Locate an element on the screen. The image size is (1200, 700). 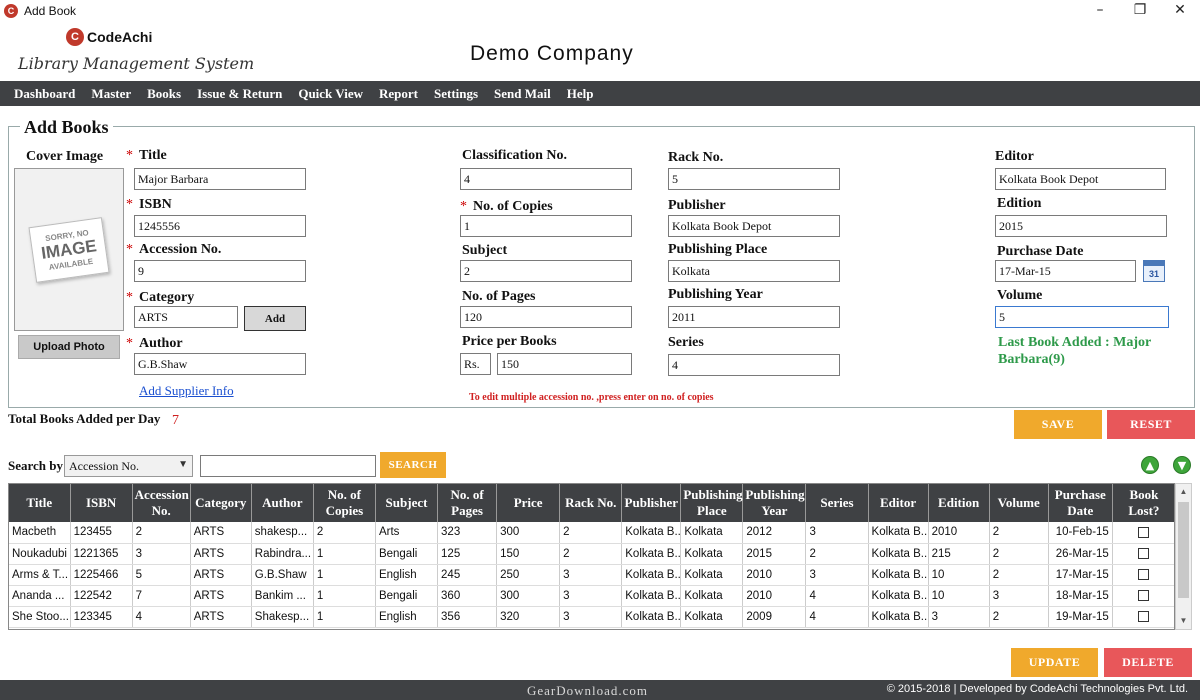
table-cell: 250 is located at coordinates (528, 575).